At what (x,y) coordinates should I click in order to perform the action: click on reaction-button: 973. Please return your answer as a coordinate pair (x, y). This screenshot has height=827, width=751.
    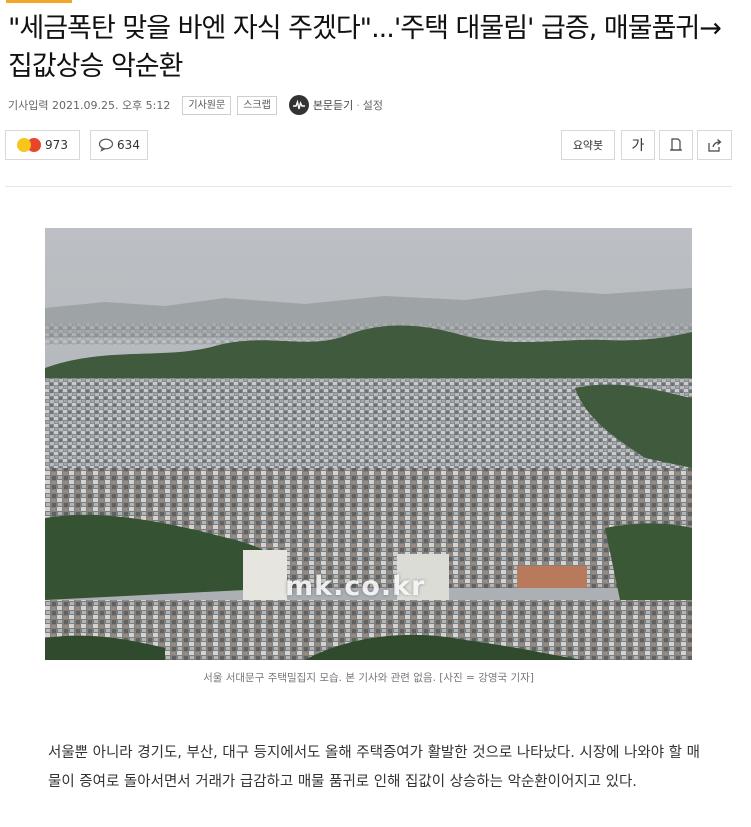
    Looking at the image, I should click on (42, 145).